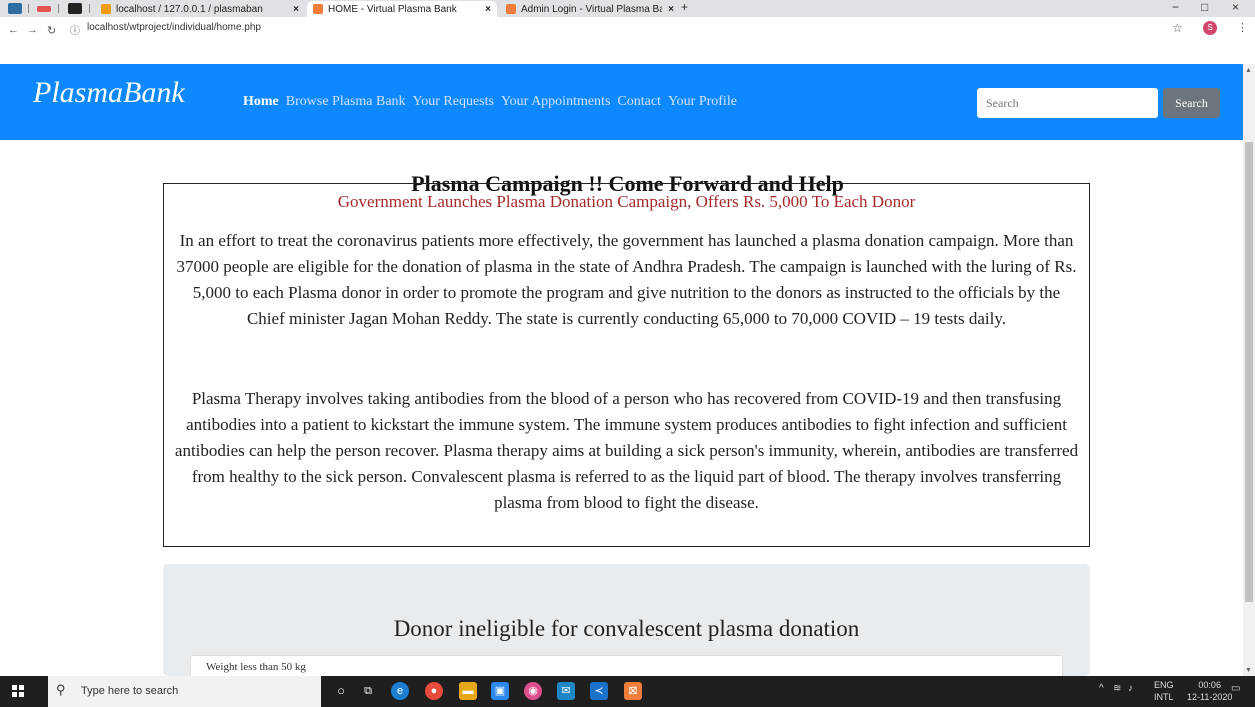 The height and width of the screenshot is (707, 1255). What do you see at coordinates (368, 691) in the screenshot?
I see `task-view-icon: ⧉` at bounding box center [368, 691].